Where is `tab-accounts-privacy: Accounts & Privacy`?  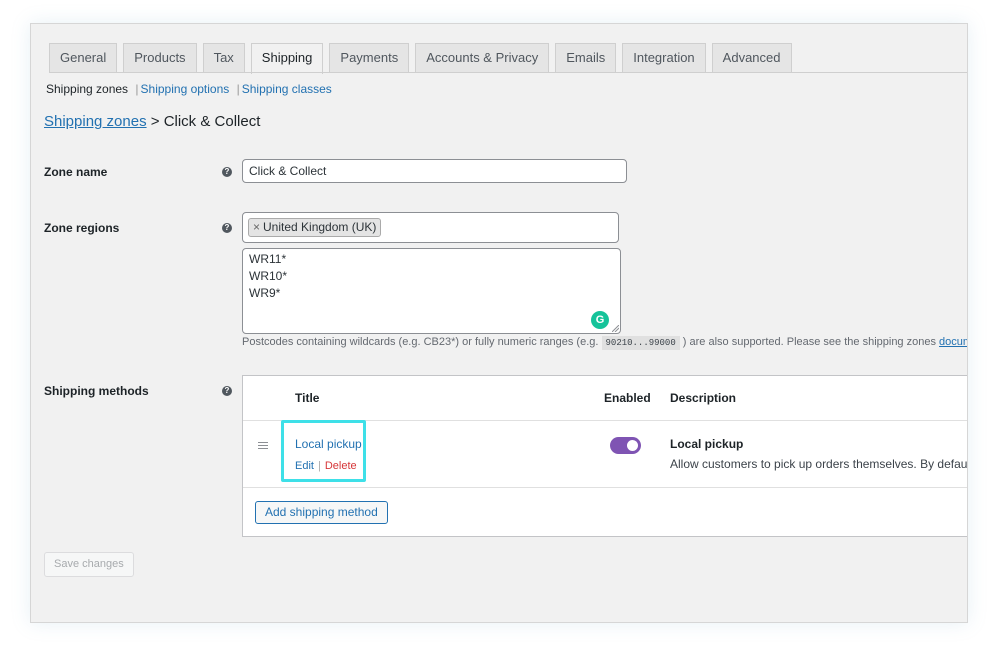 tab-accounts-privacy: Accounts & Privacy is located at coordinates (482, 57).